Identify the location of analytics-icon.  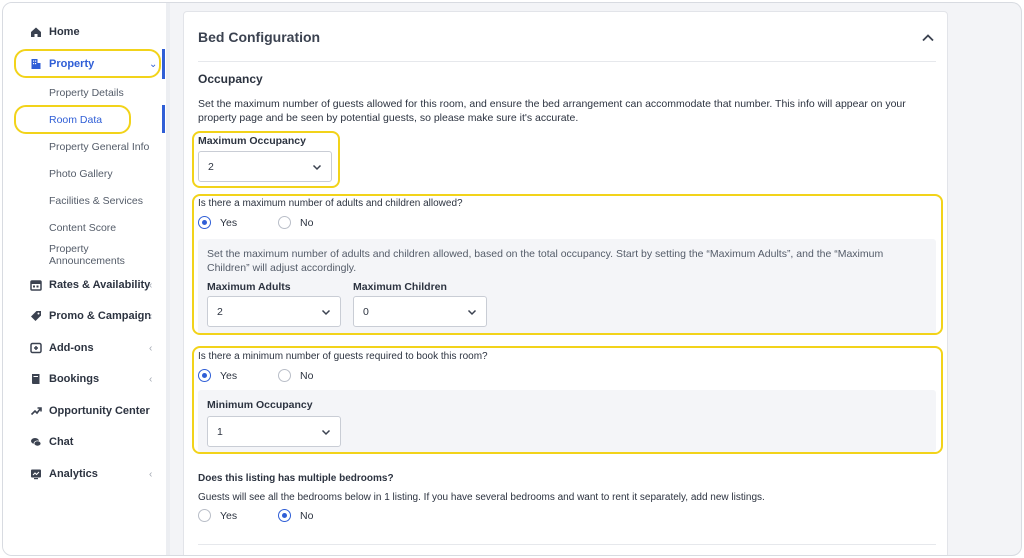
(36, 474).